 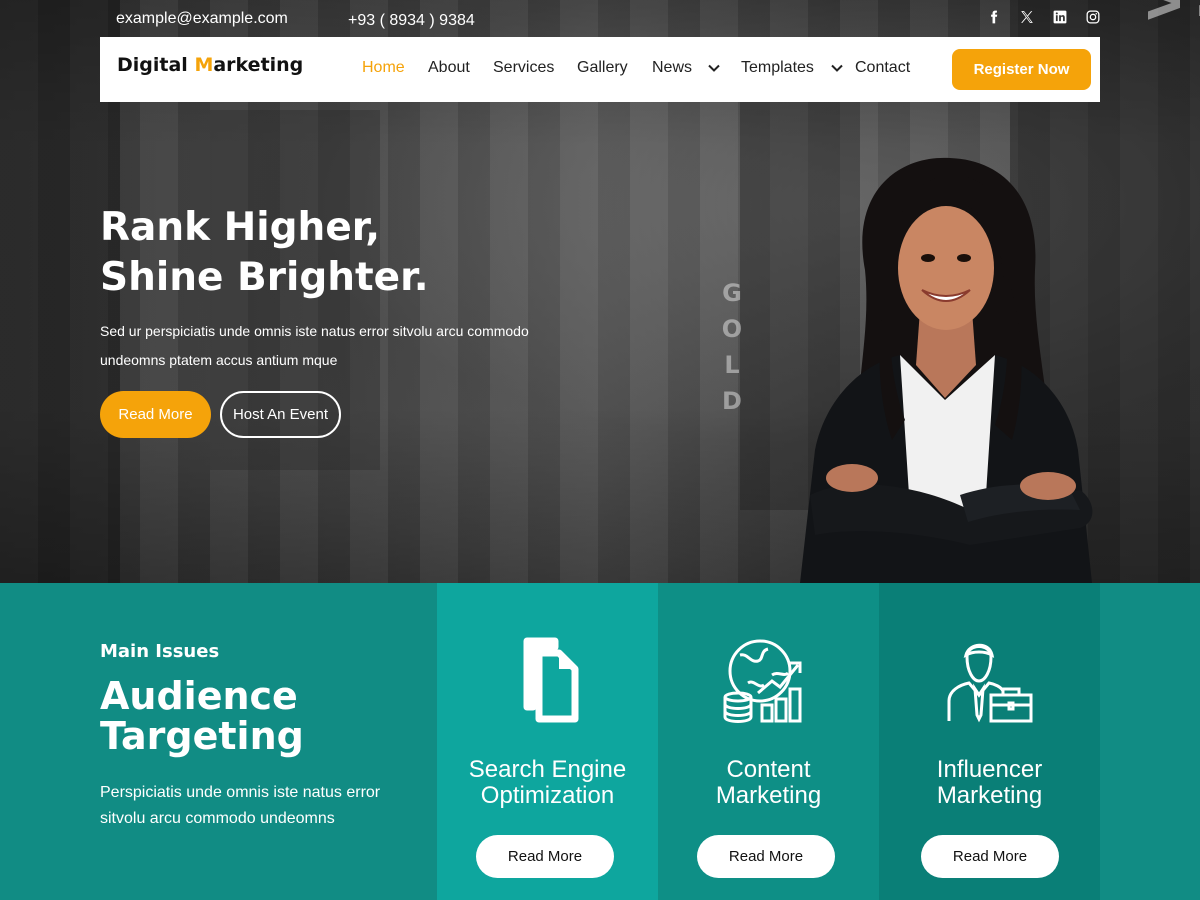 I want to click on sign-letter: L, so click(x=732, y=365).